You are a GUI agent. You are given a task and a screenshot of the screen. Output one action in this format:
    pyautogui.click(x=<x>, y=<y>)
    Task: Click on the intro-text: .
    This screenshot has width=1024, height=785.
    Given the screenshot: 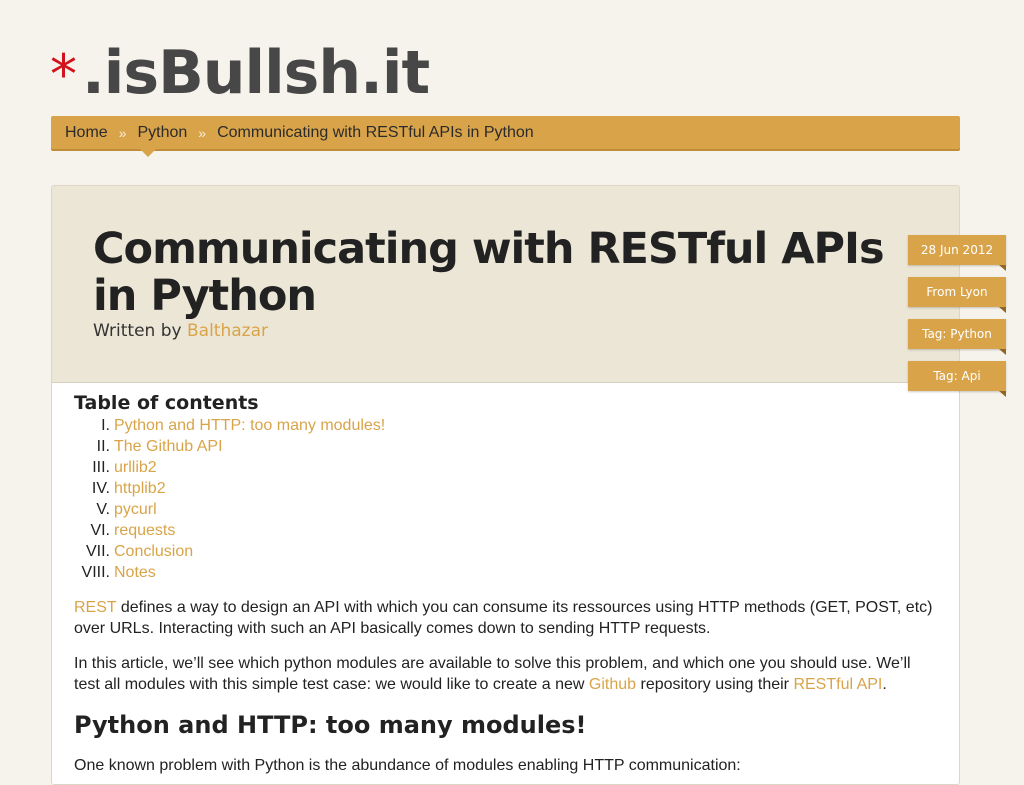 What is the action you would take?
    pyautogui.click(x=884, y=684)
    